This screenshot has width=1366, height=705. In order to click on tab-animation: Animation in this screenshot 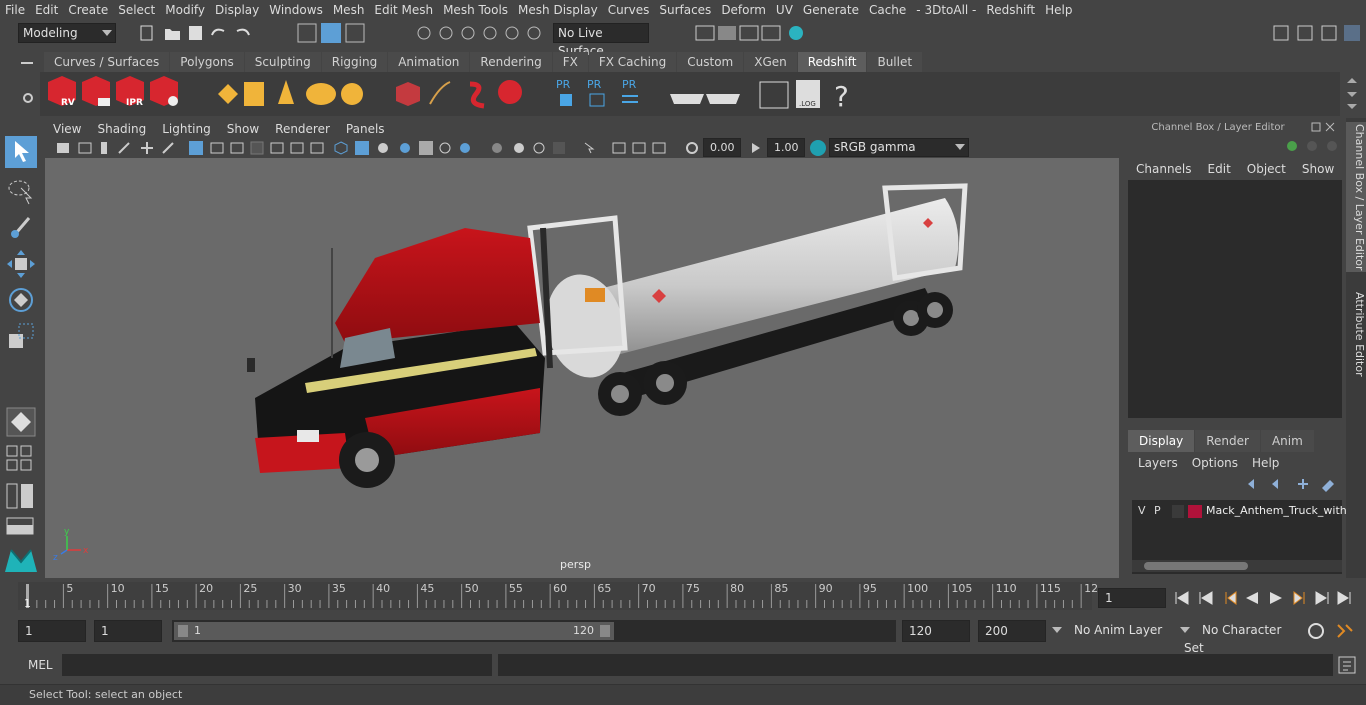, I will do `click(429, 62)`.